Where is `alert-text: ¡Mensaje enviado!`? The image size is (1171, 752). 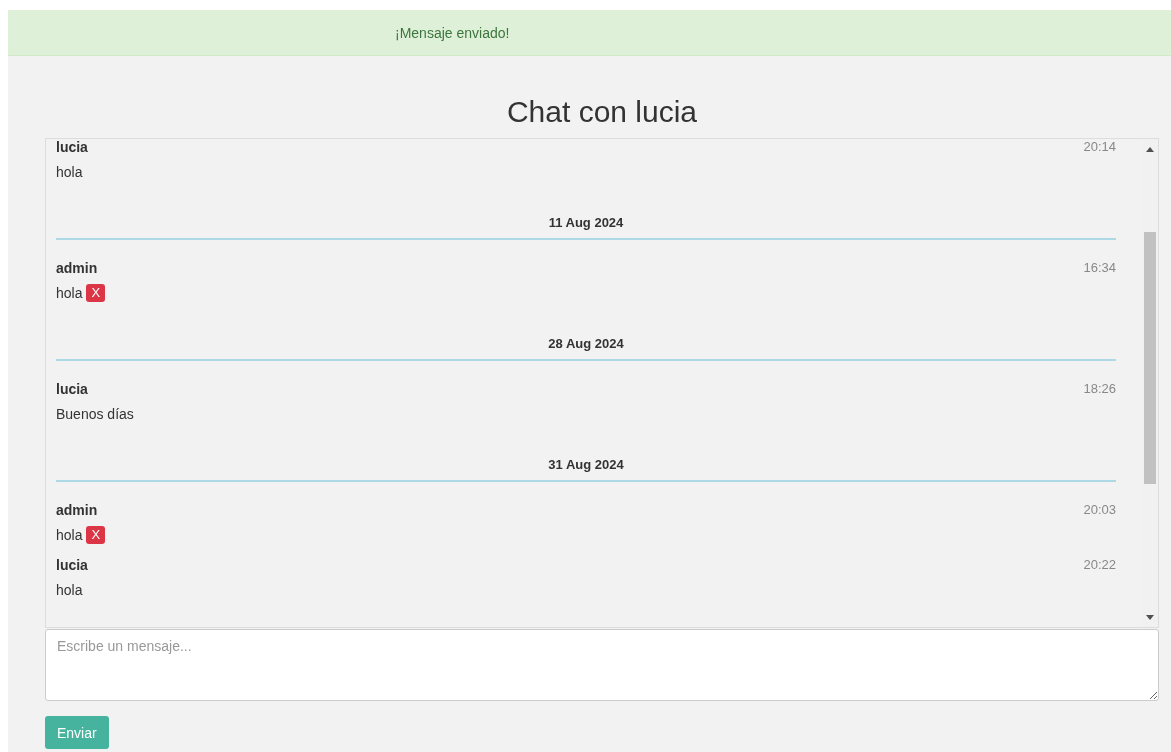
alert-text: ¡Mensaje enviado! is located at coordinates (452, 32).